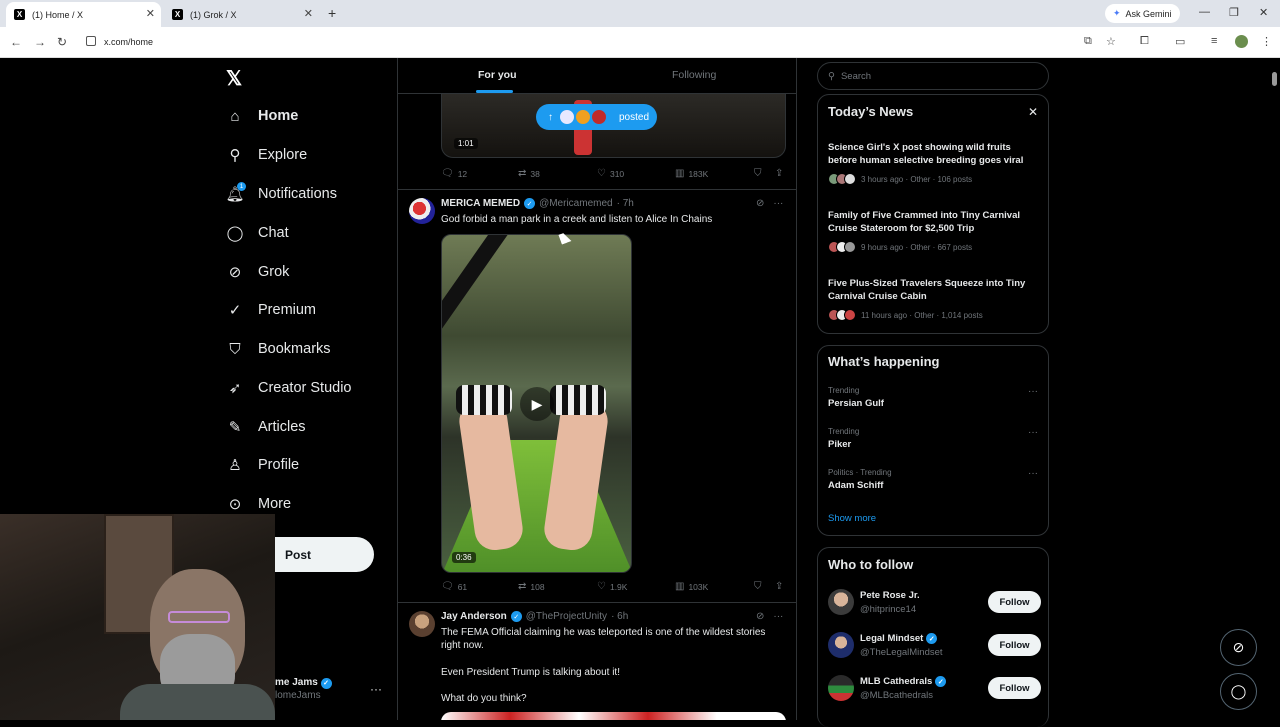 The height and width of the screenshot is (727, 1280). I want to click on post-button: Post, so click(324, 554).